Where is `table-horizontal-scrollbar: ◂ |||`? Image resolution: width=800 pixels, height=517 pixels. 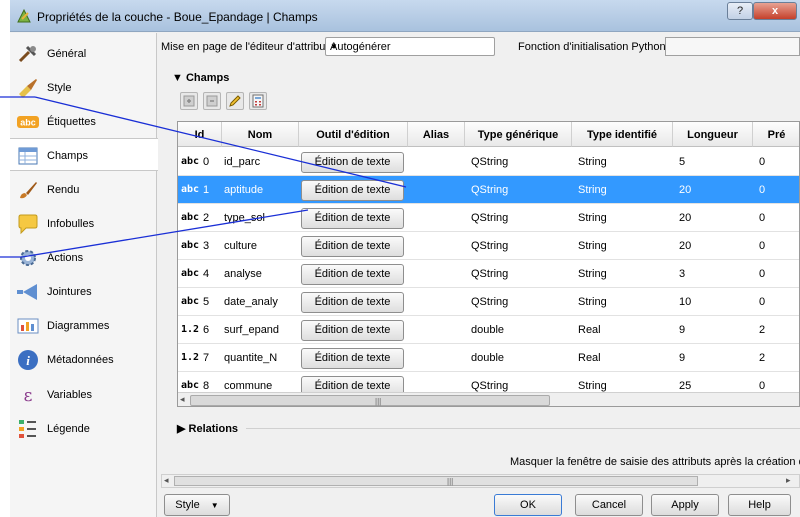
table-horizontal-scrollbar: ◂ ||| is located at coordinates (488, 399).